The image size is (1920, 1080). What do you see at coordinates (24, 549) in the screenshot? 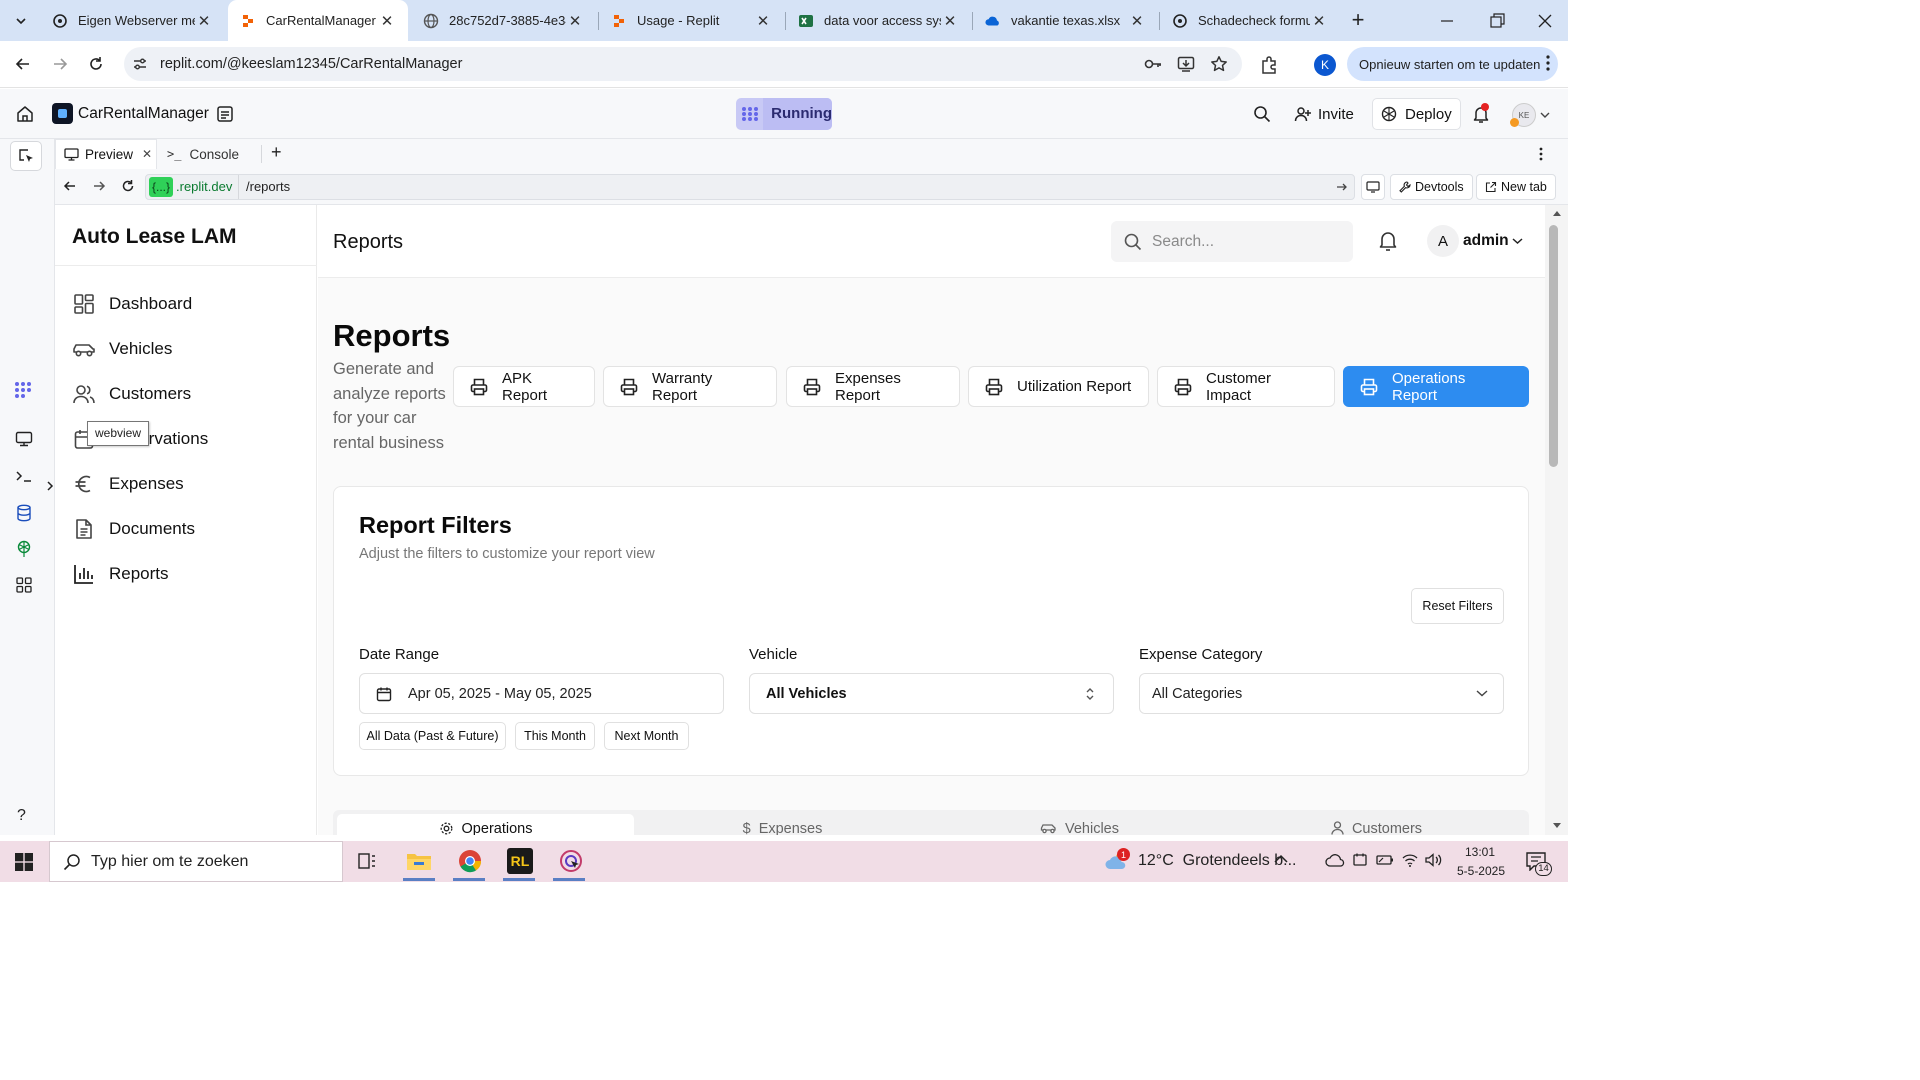
I see `deployments-icon` at bounding box center [24, 549].